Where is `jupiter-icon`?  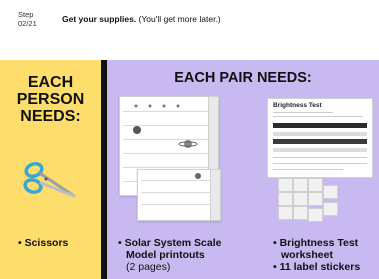
jupiter-icon is located at coordinates (137, 130).